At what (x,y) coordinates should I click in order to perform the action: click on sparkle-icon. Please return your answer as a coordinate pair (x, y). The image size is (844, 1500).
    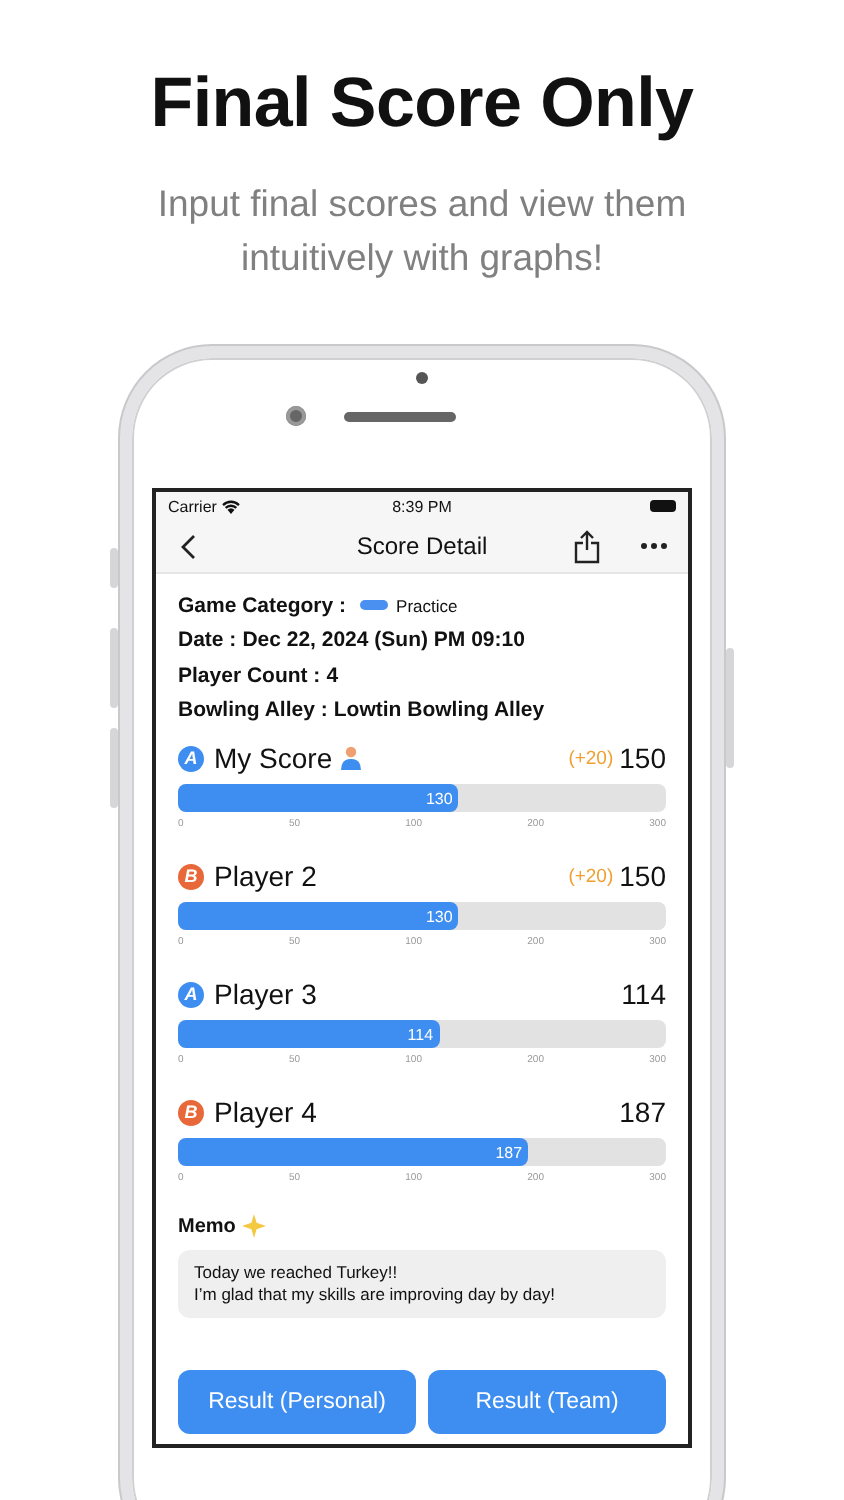
    Looking at the image, I should click on (253, 1226).